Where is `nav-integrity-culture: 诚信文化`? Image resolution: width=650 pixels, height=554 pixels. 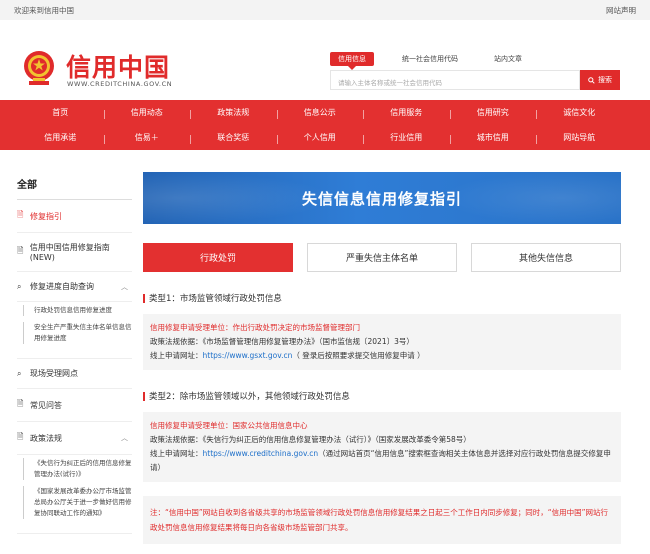 nav-integrity-culture: 诚信文化 is located at coordinates (579, 113).